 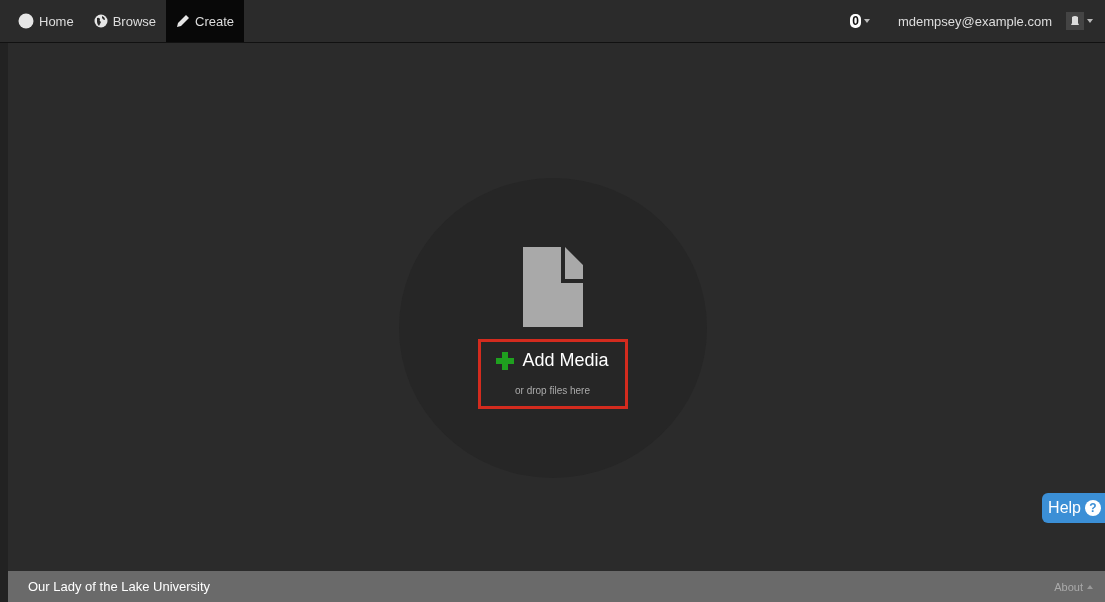 I want to click on plus-icon, so click(x=505, y=360).